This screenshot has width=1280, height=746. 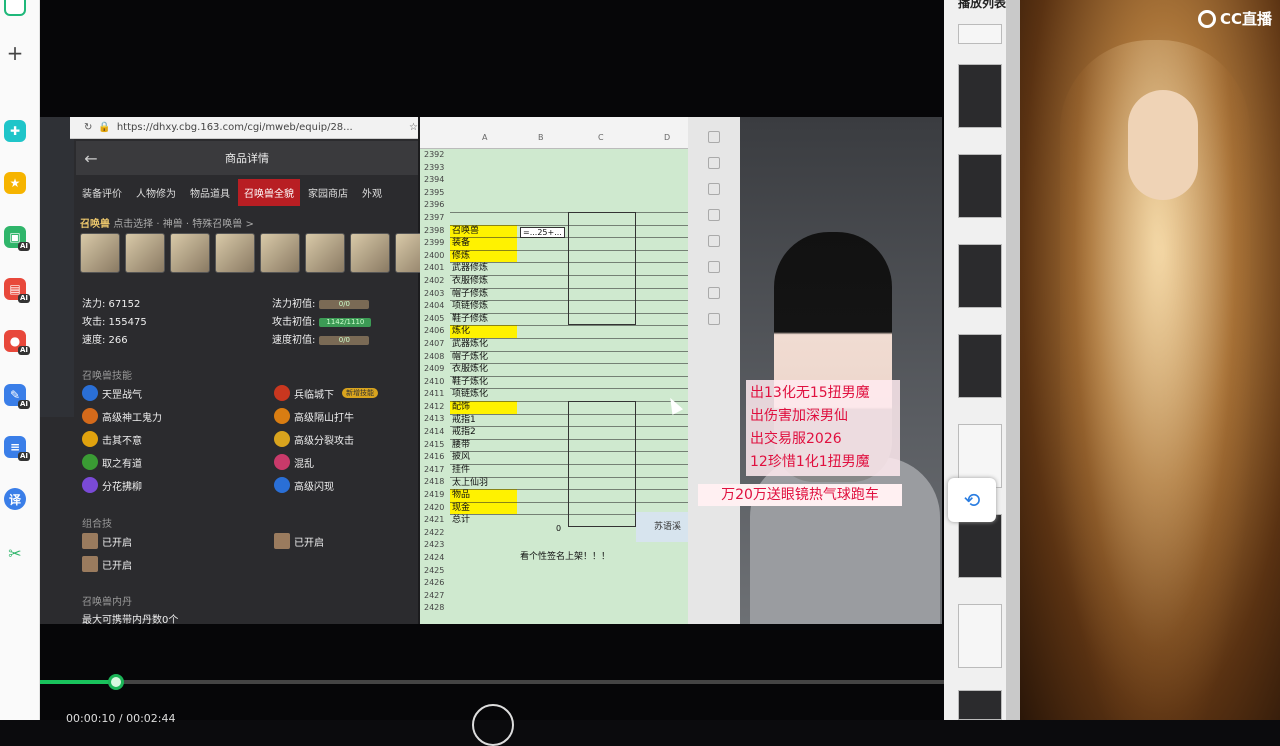 What do you see at coordinates (492, 682) in the screenshot?
I see `progress-bar` at bounding box center [492, 682].